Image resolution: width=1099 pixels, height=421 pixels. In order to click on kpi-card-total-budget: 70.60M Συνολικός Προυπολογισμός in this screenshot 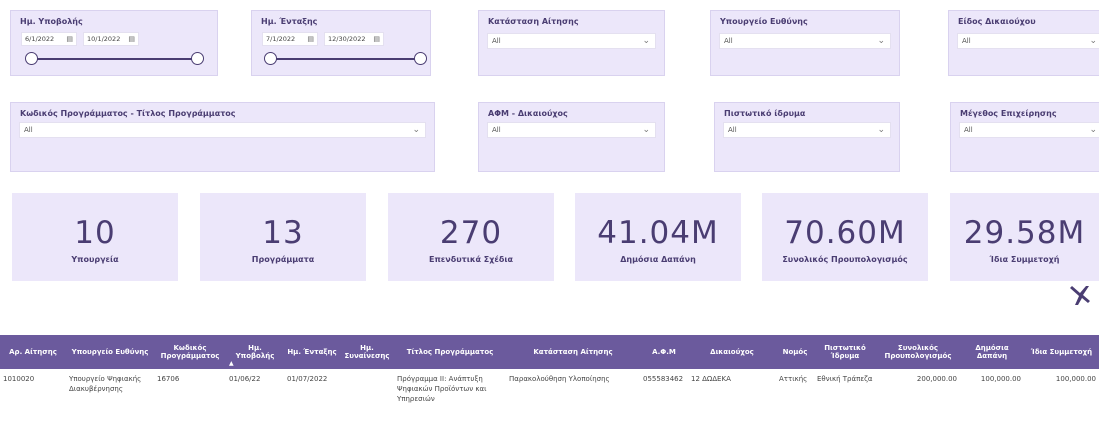, I will do `click(845, 237)`.